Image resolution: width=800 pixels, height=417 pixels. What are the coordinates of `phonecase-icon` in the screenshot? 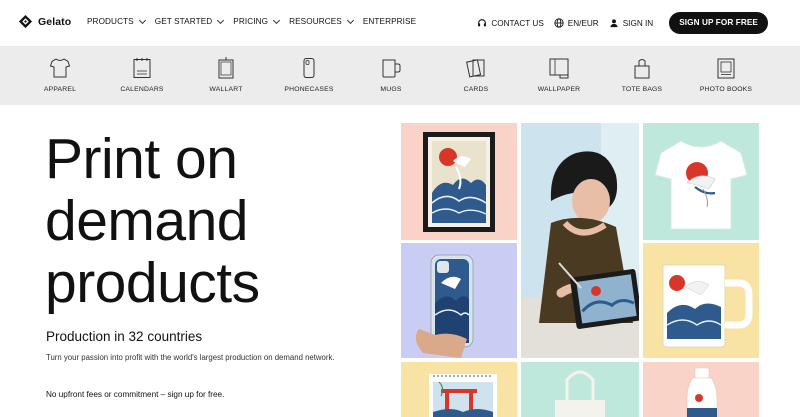 It's located at (309, 68).